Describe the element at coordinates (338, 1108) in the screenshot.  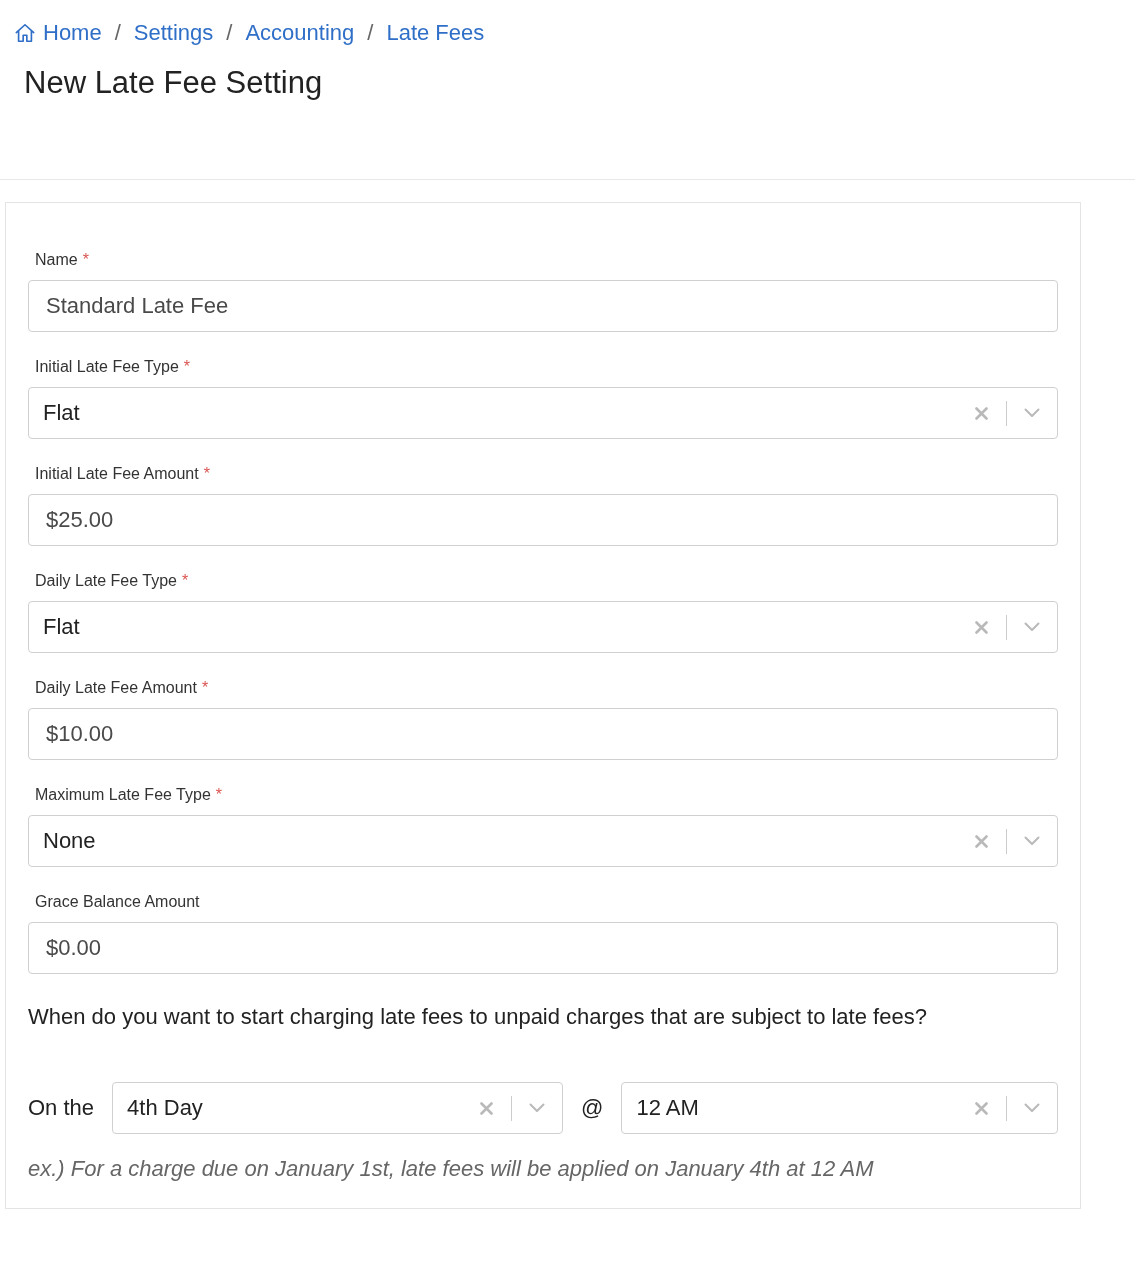
I see `dropdown-select: 4th Day` at that location.